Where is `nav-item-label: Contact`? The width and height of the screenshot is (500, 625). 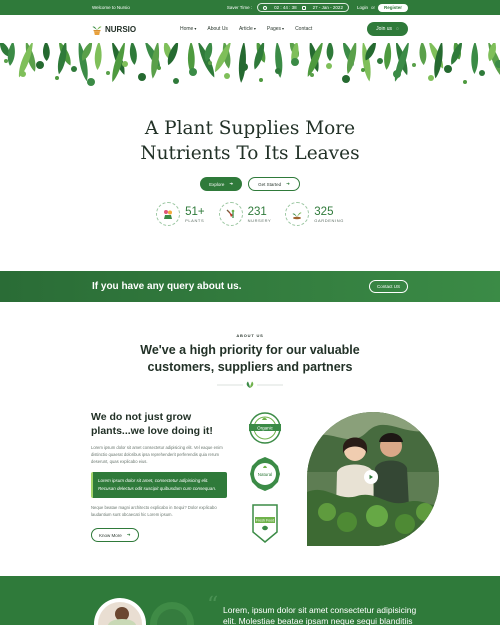 nav-item-label: Contact is located at coordinates (304, 29).